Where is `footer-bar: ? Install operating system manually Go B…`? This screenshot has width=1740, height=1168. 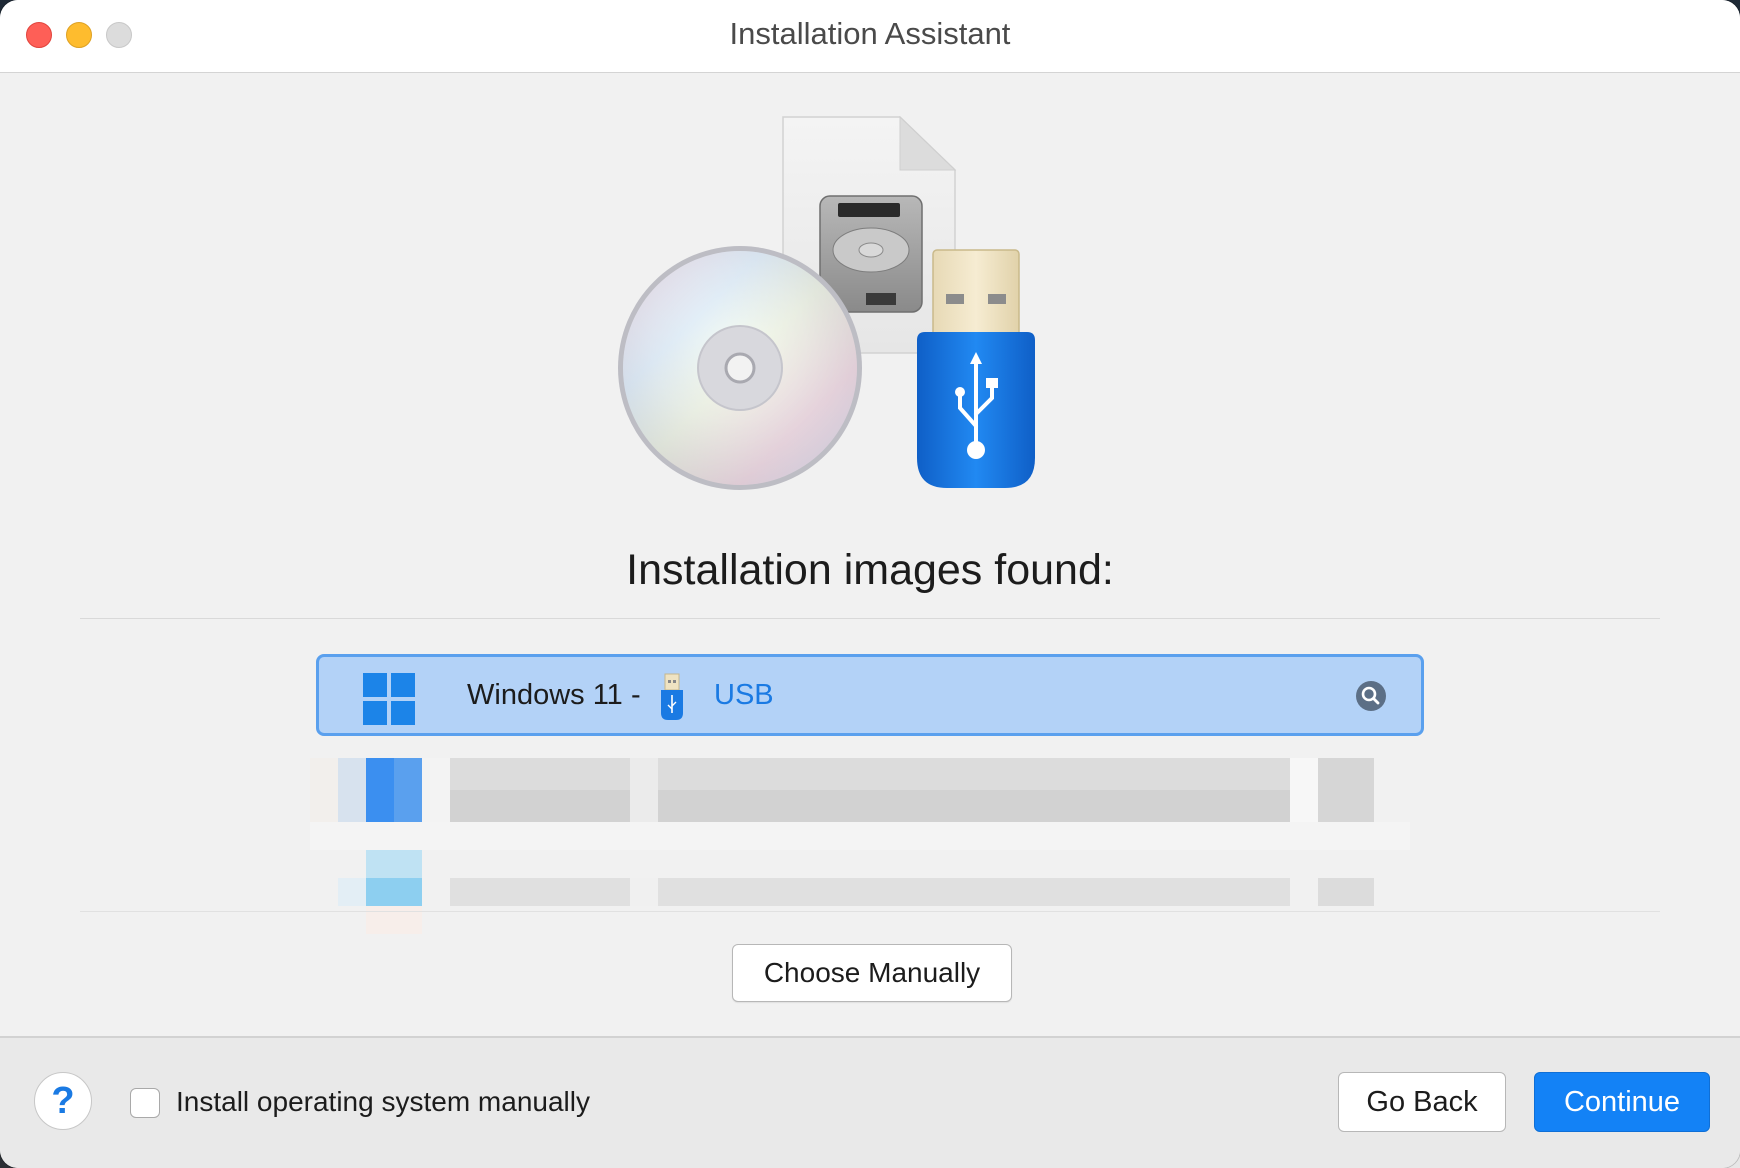 footer-bar: ? Install operating system manually Go B… is located at coordinates (870, 1102).